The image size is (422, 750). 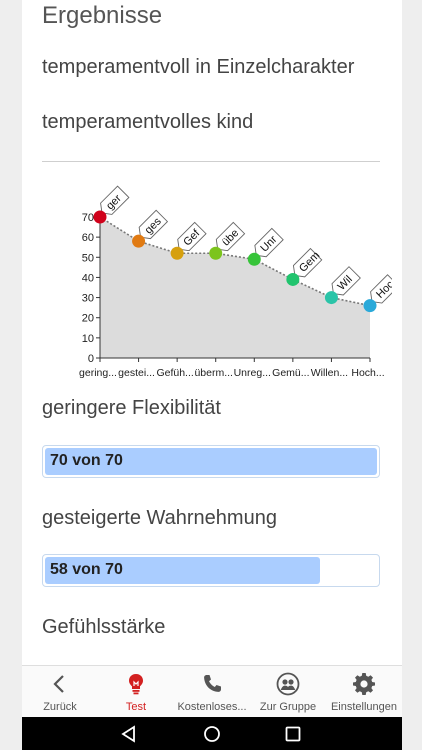 I want to click on progress-bar-perception: 58 von 70, so click(x=211, y=570).